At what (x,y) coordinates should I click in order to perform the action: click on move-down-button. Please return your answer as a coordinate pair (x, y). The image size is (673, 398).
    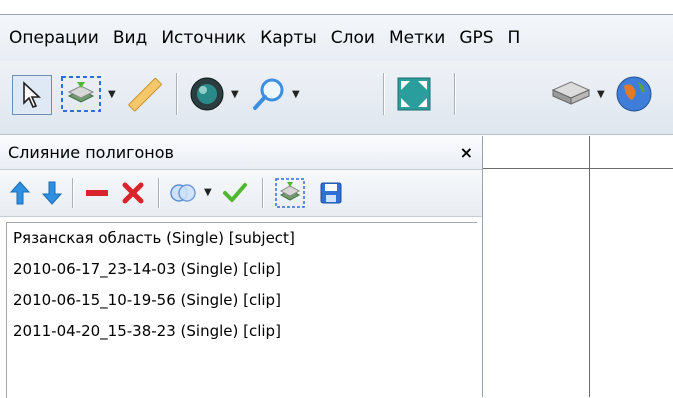
    Looking at the image, I should click on (52, 193).